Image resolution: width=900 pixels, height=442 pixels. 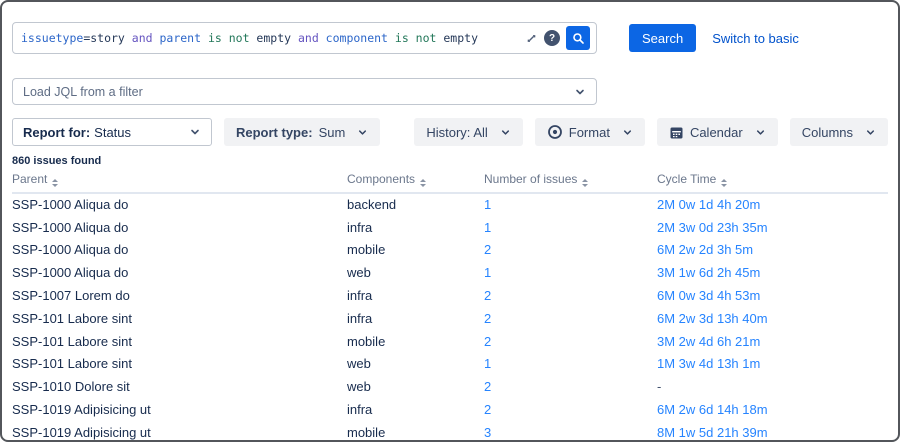 What do you see at coordinates (531, 38) in the screenshot?
I see `expand-editor-icon` at bounding box center [531, 38].